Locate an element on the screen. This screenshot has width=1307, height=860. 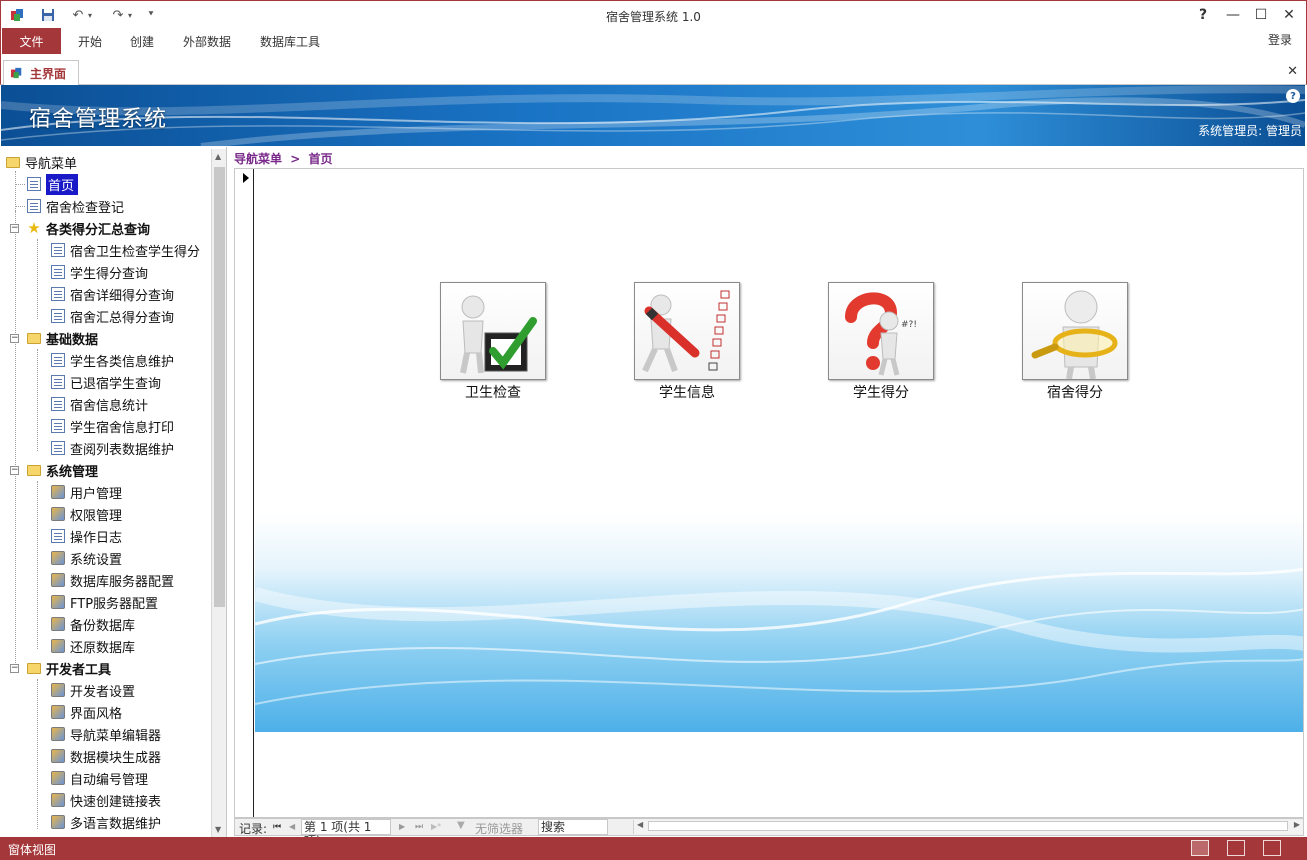
search-input: 搜索 is located at coordinates (573, 827).